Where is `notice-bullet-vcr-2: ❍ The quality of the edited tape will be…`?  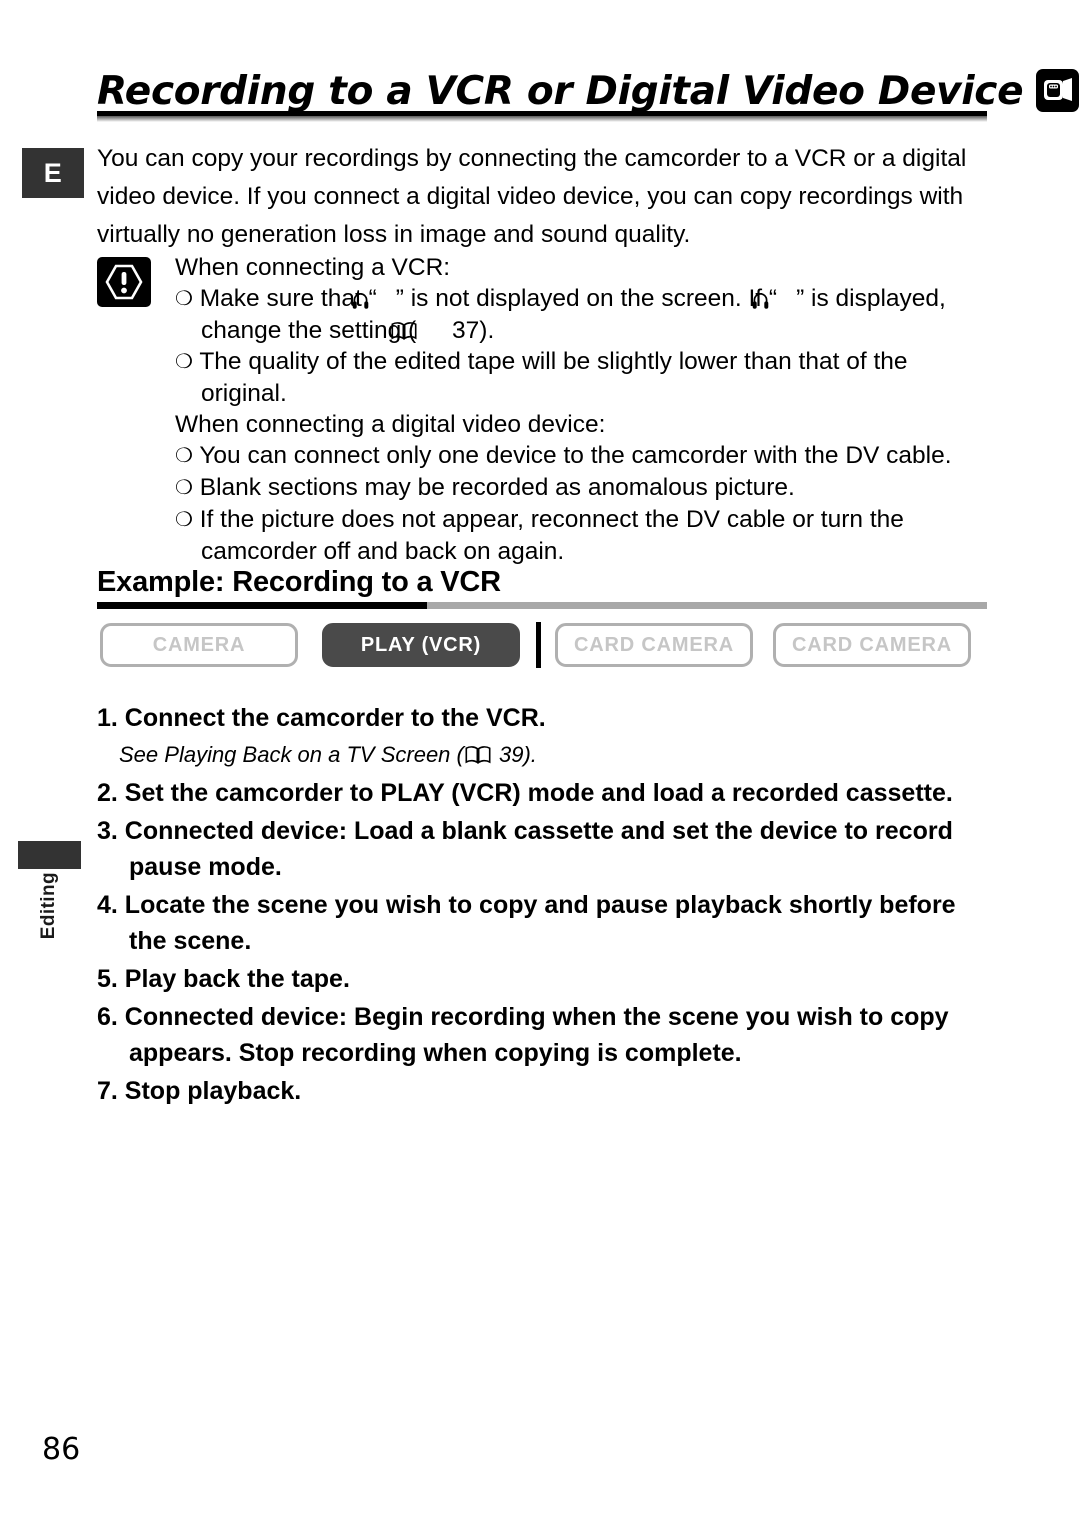
notice-bullet-vcr-2: ❍ The quality of the edited tape will be… is located at coordinates (581, 377).